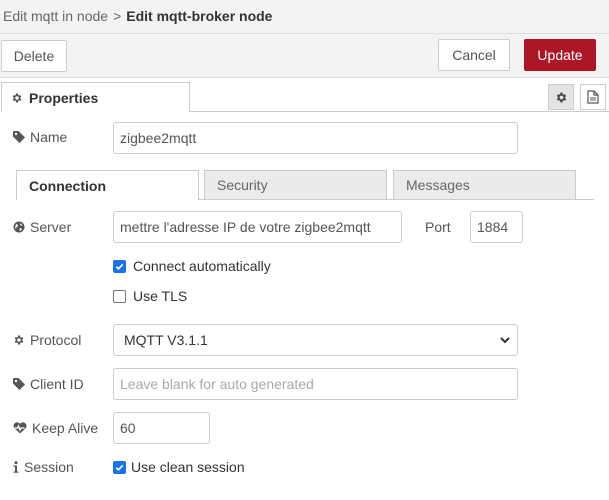 Image resolution: width=609 pixels, height=500 pixels. What do you see at coordinates (304, 56) in the screenshot?
I see `tray-toolbar: Delete Cancel Update` at bounding box center [304, 56].